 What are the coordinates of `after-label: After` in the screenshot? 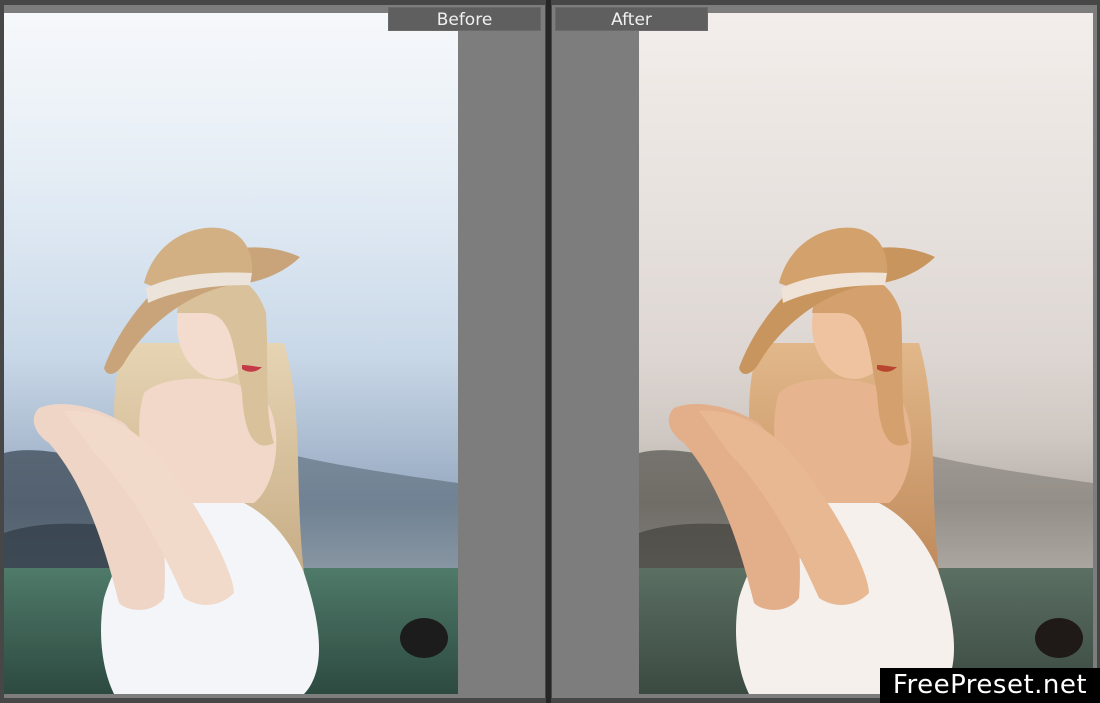 It's located at (631, 19).